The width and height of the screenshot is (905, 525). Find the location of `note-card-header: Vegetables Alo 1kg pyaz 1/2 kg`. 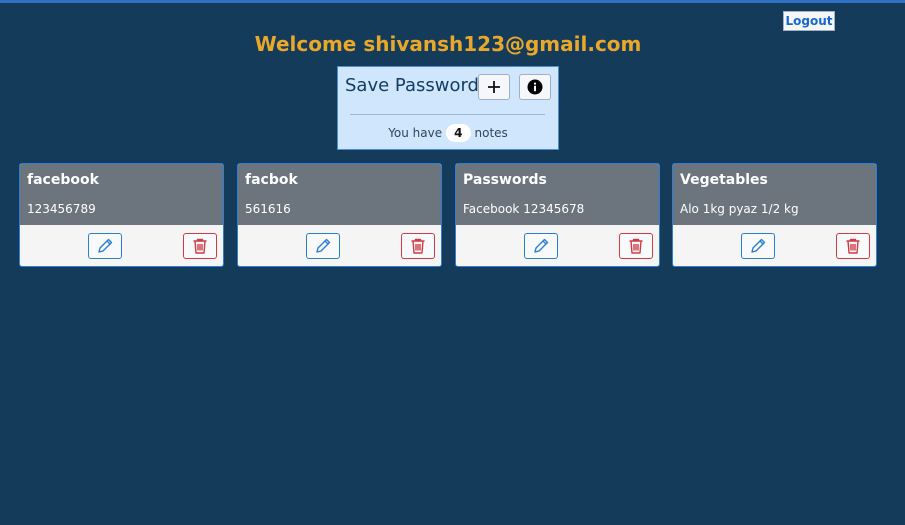

note-card-header: Vegetables Alo 1kg pyaz 1/2 kg is located at coordinates (774, 194).